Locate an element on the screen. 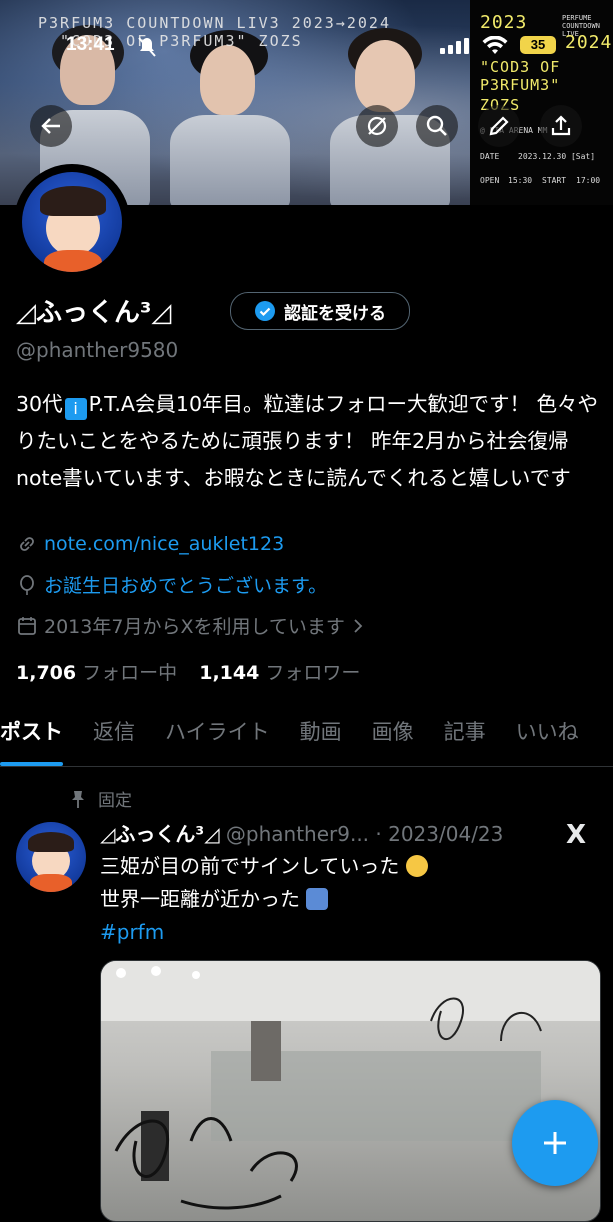  tab-likes: いいね is located at coordinates (547, 738).